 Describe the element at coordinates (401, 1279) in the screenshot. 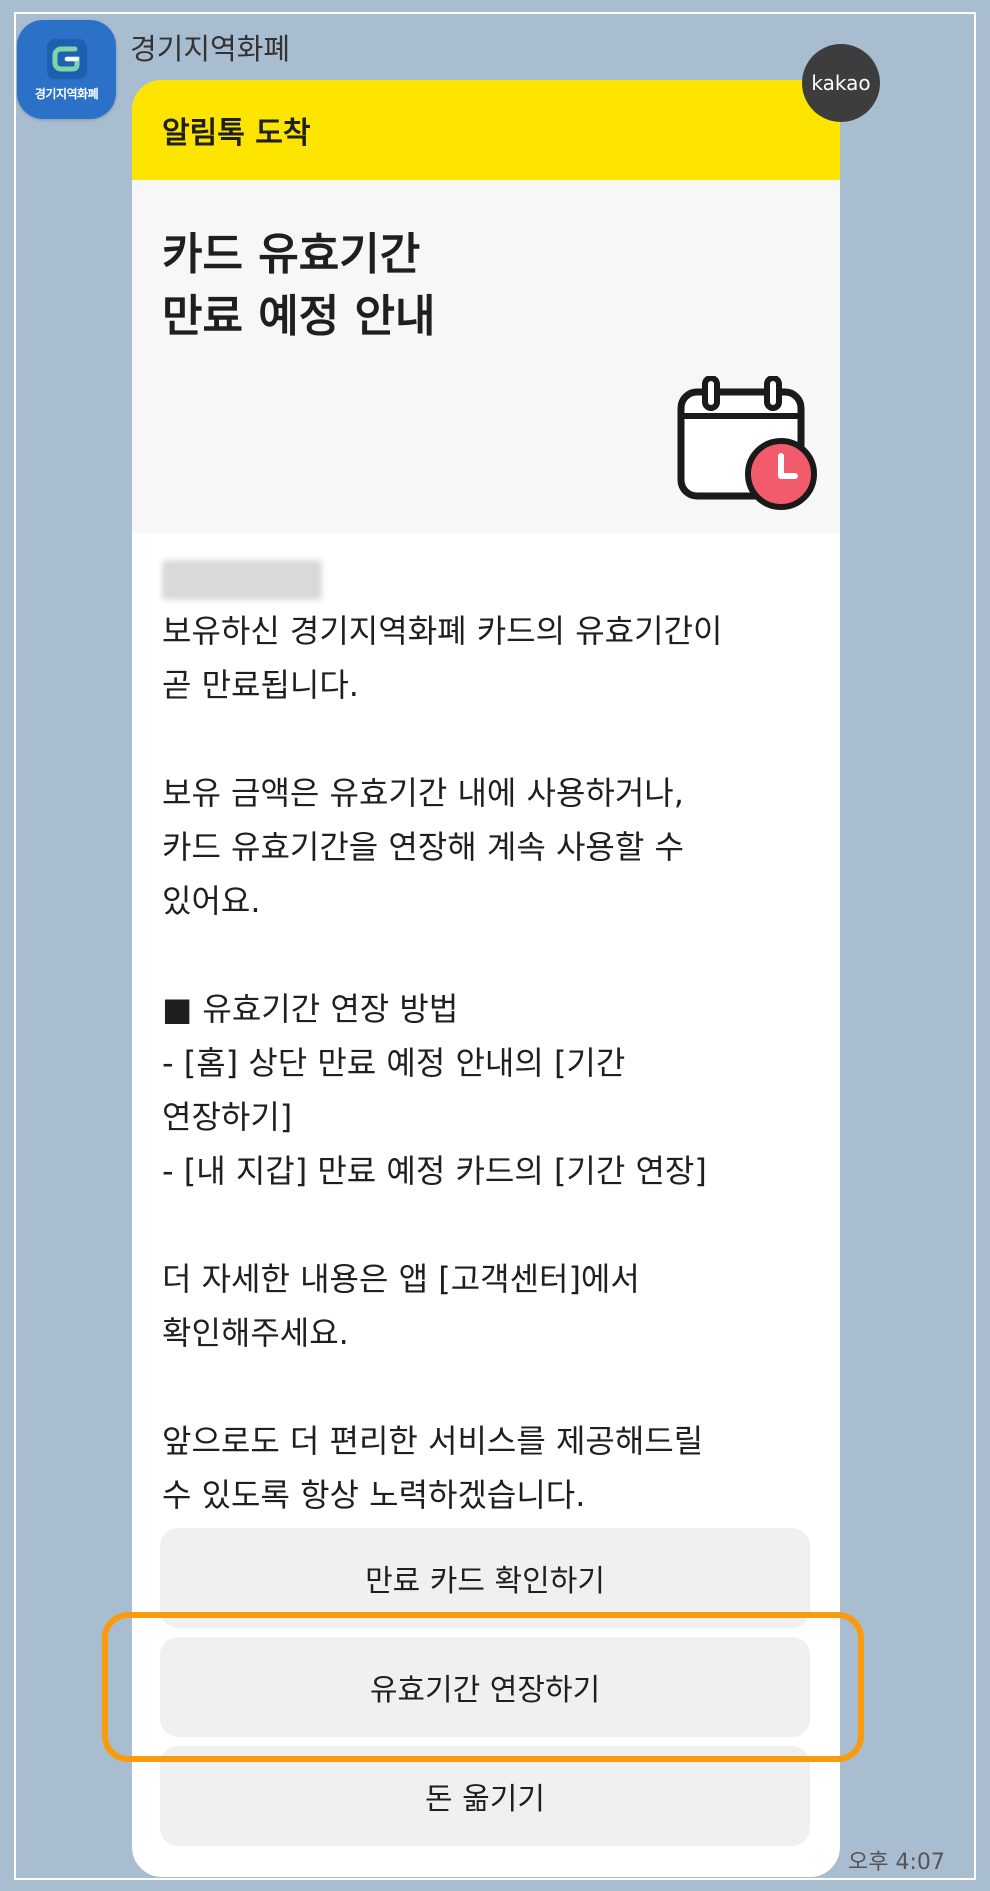

I see `body-line: 더 자세한 내용은 앱 [고객센터]에서` at that location.